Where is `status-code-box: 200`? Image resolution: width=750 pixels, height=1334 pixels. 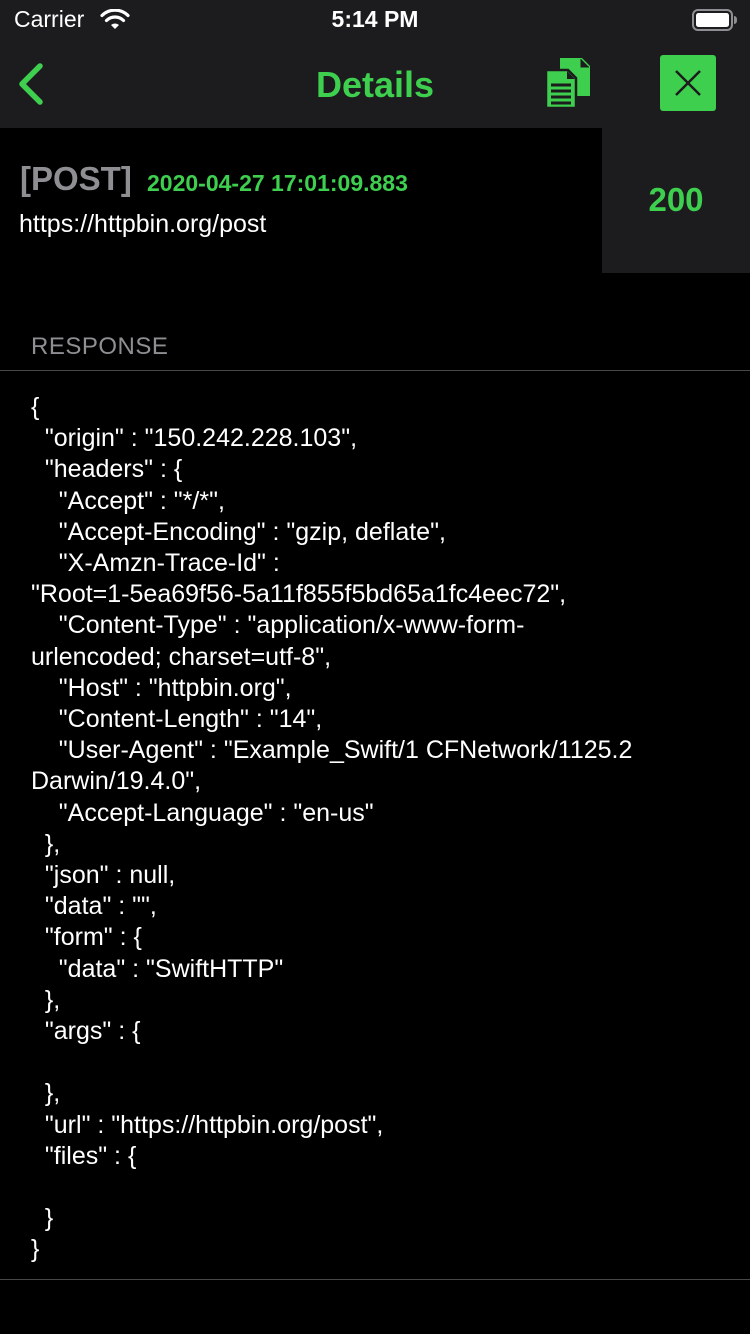 status-code-box: 200 is located at coordinates (676, 200).